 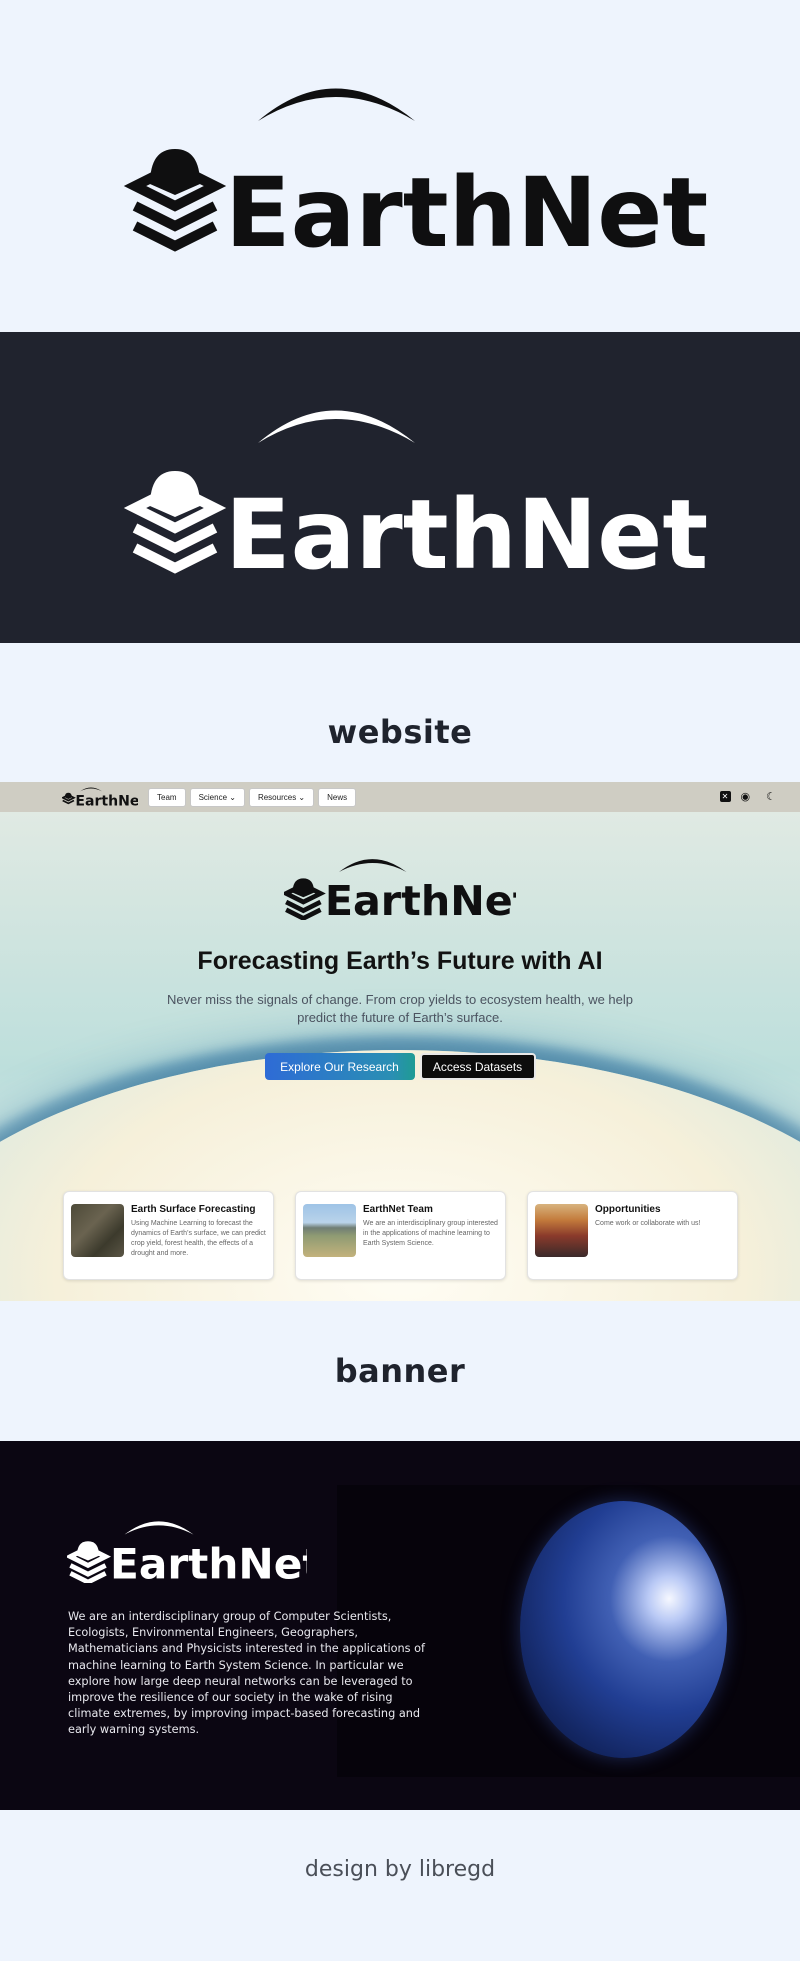 What do you see at coordinates (623, 1629) in the screenshot?
I see `planet-earth-image` at bounding box center [623, 1629].